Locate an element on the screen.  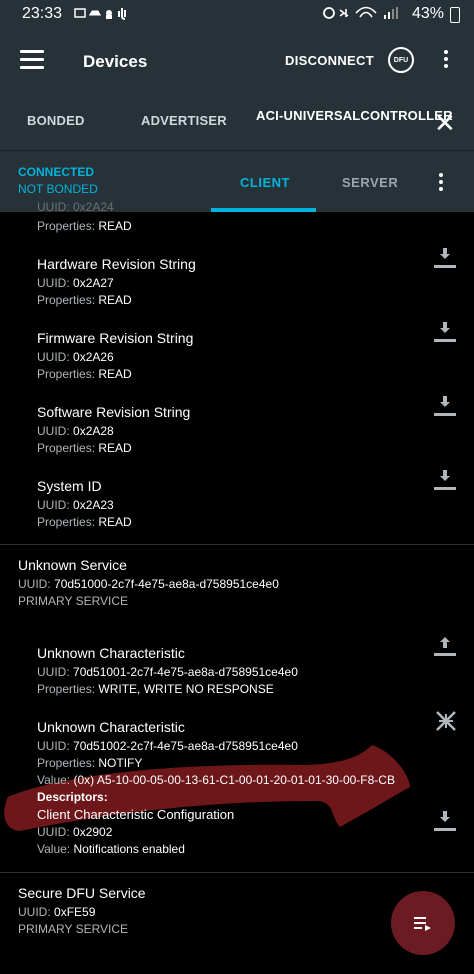
tab-device: ACI-UNIVERSALCONTROLLER is located at coordinates (354, 115).